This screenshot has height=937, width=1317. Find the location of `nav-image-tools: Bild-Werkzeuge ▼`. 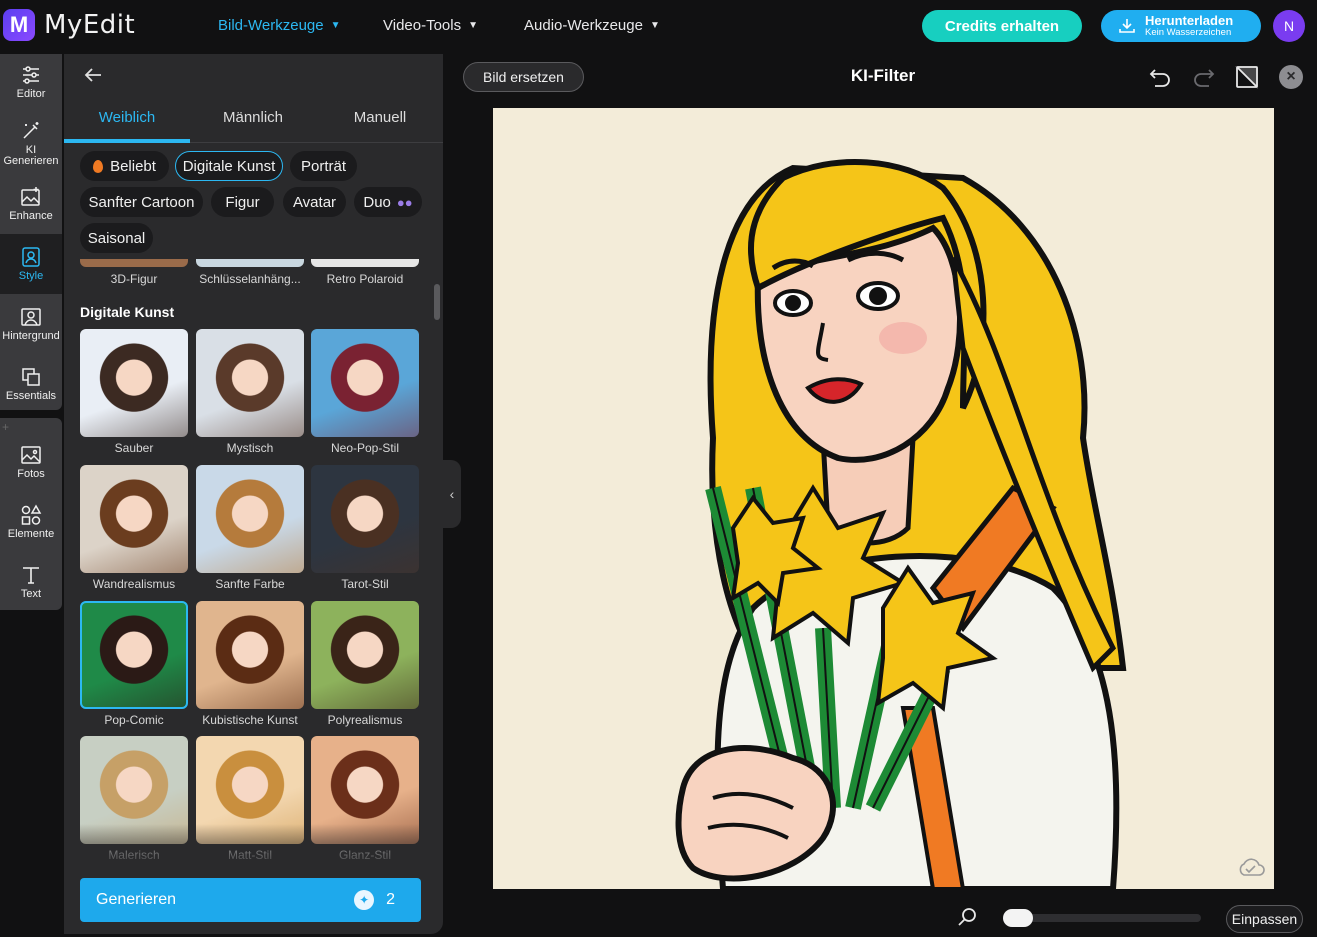

nav-image-tools: Bild-Werkzeuge ▼ is located at coordinates (279, 25).